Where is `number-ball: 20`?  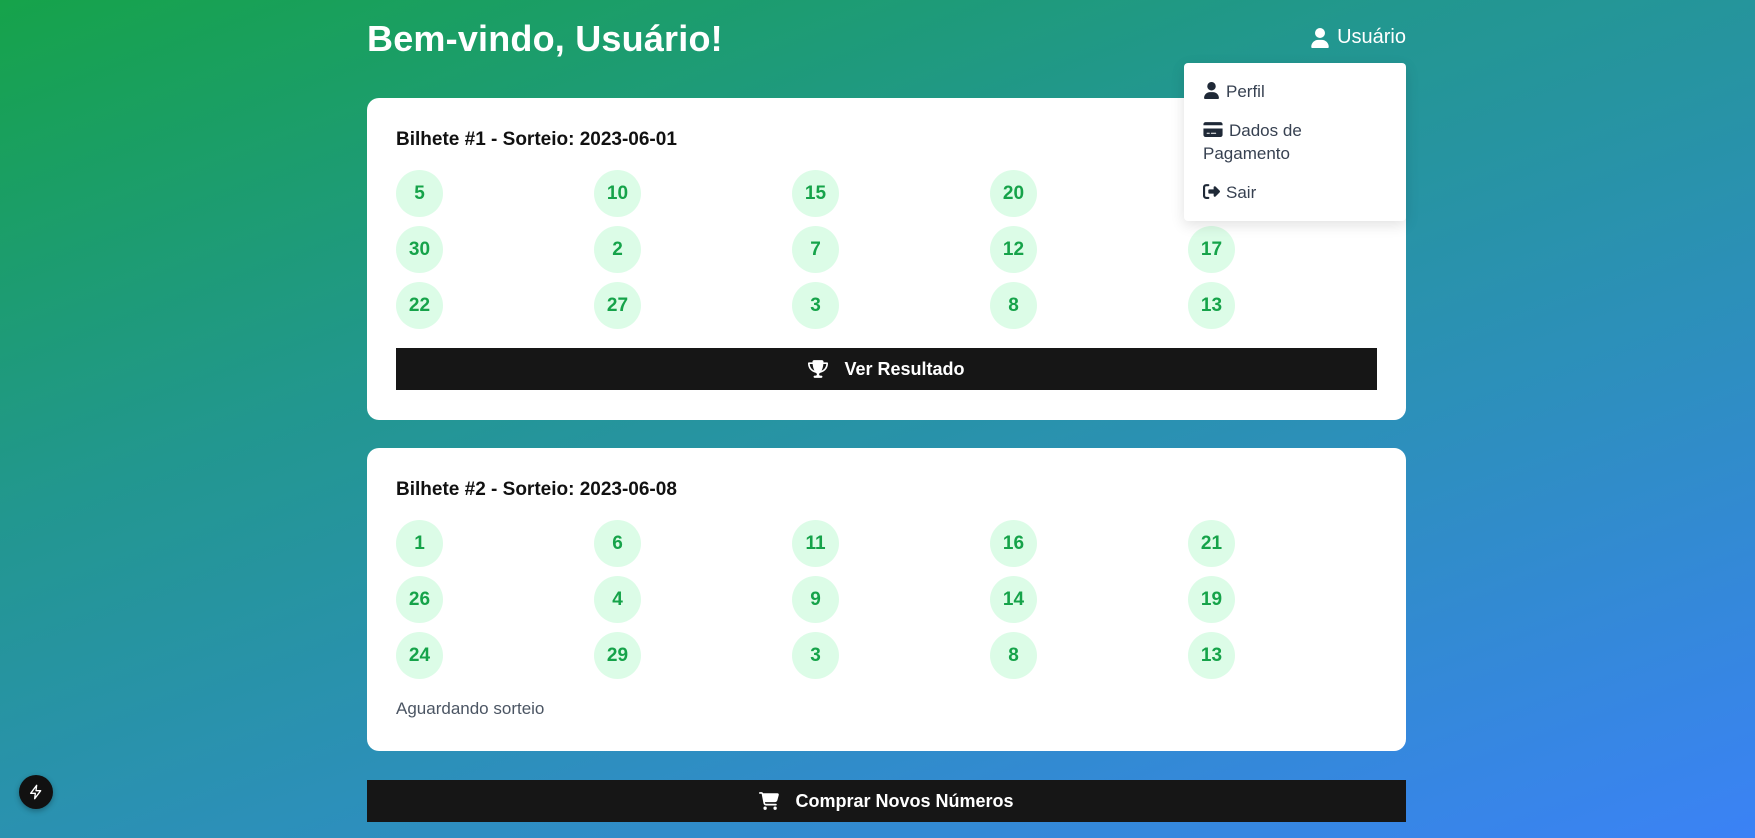 number-ball: 20 is located at coordinates (1013, 193).